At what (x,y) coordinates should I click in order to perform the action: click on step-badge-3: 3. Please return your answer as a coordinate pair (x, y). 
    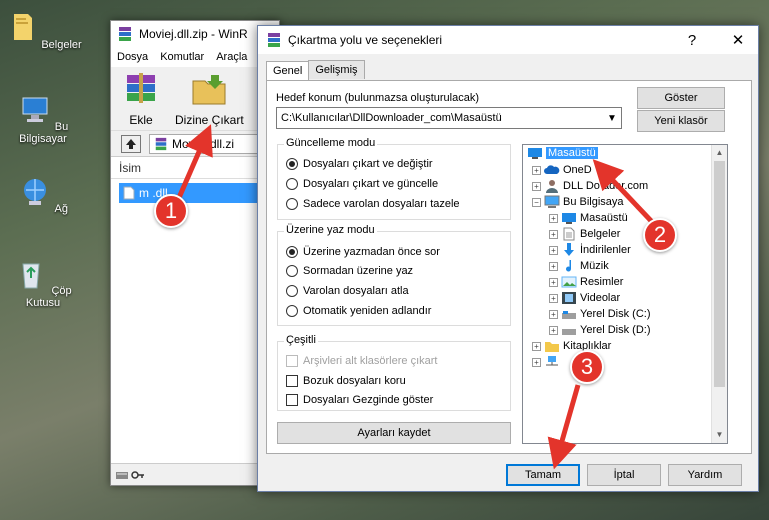
    Looking at the image, I should click on (587, 367).